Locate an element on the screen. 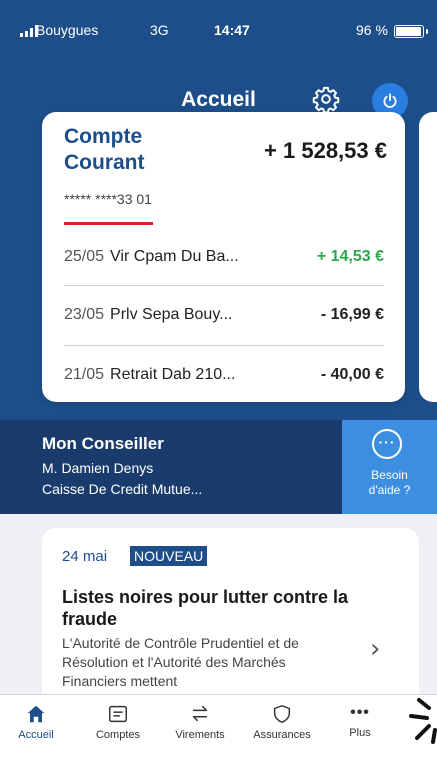 The image size is (437, 767). account-number: ***** ****33 01 is located at coordinates (108, 199).